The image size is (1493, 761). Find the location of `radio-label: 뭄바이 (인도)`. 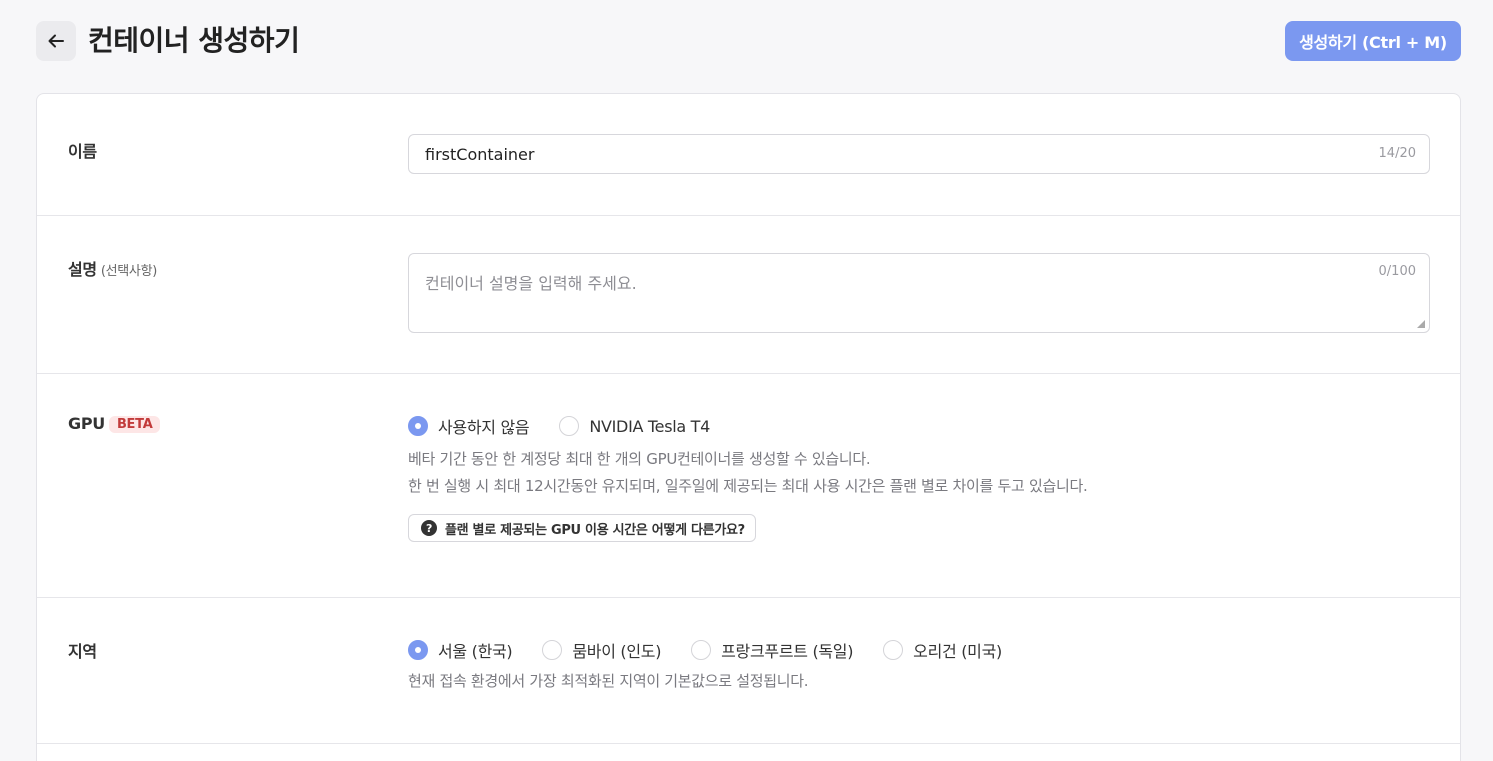

radio-label: 뭄바이 (인도) is located at coordinates (617, 651).